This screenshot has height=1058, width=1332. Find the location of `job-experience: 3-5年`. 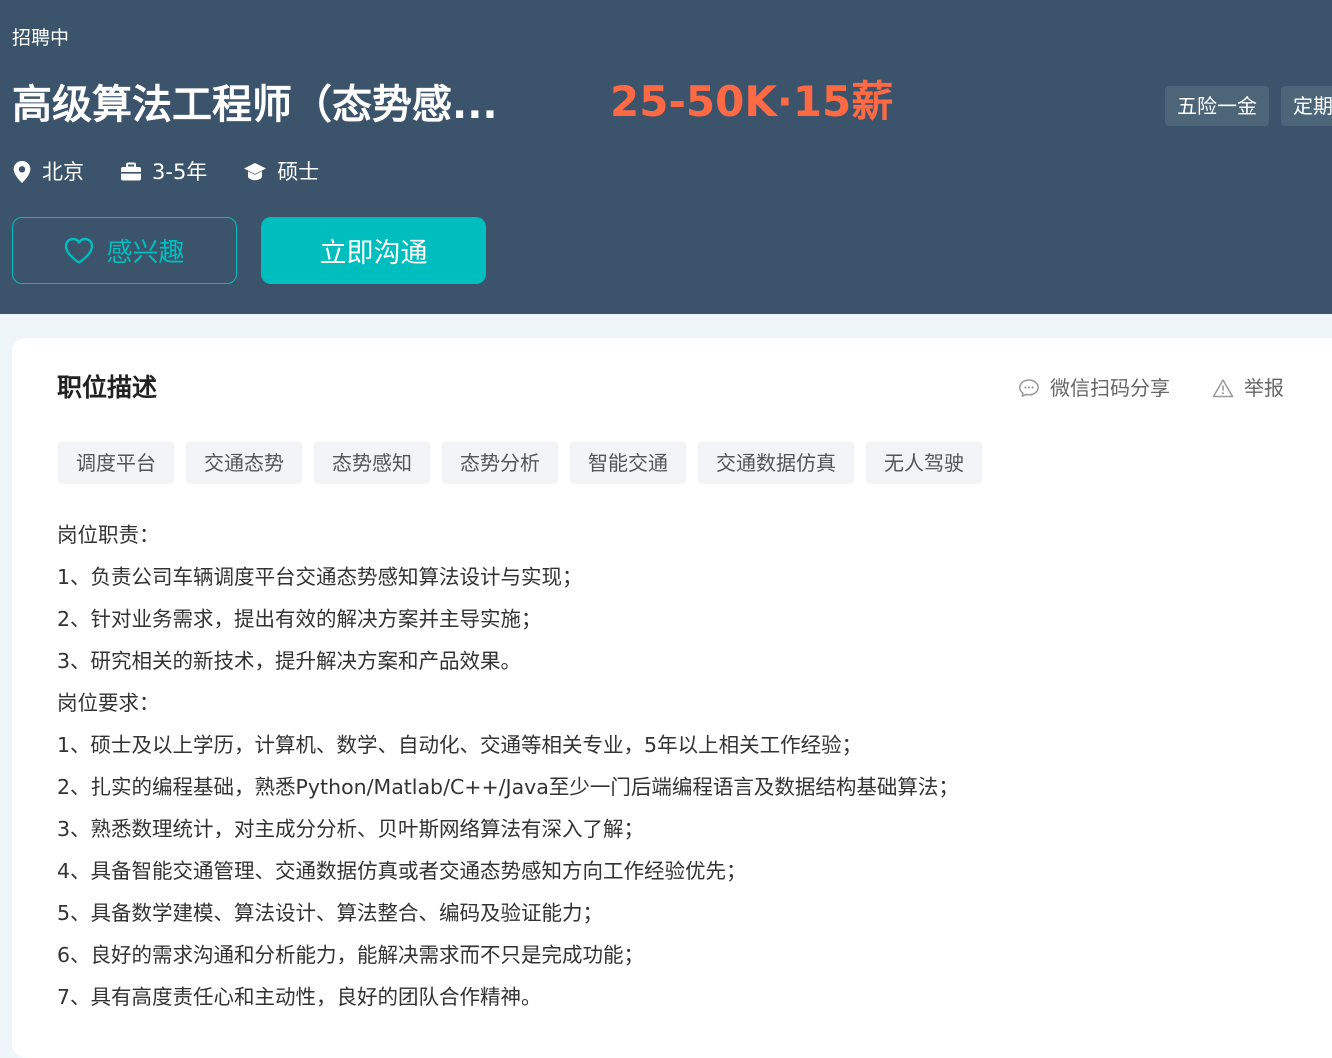

job-experience: 3-5年 is located at coordinates (163, 172).